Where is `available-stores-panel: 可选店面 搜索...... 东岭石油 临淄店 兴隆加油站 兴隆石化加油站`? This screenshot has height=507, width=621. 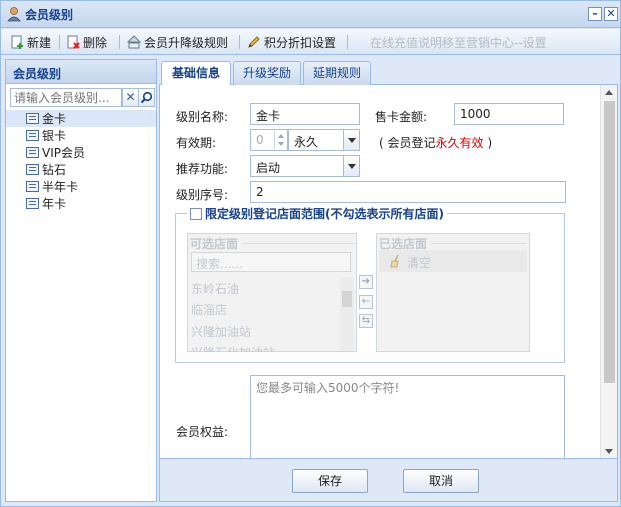 available-stores-panel: 可选店面 搜索...... 东岭石油 临淄店 兴隆加油站 兴隆石化加油站 is located at coordinates (272, 292).